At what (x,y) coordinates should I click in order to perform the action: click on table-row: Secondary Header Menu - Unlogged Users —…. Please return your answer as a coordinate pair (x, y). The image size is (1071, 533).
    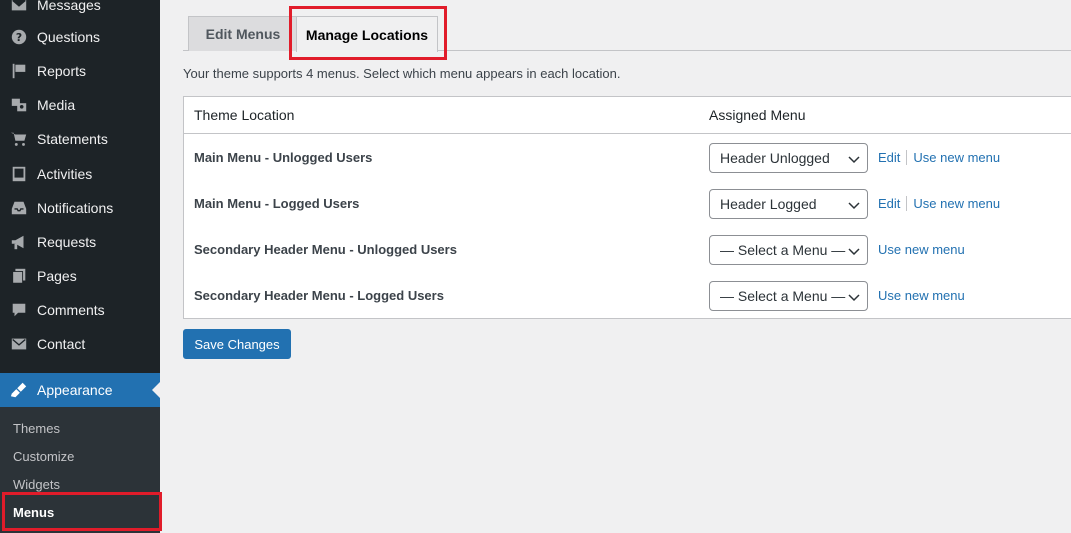
    Looking at the image, I should click on (627, 250).